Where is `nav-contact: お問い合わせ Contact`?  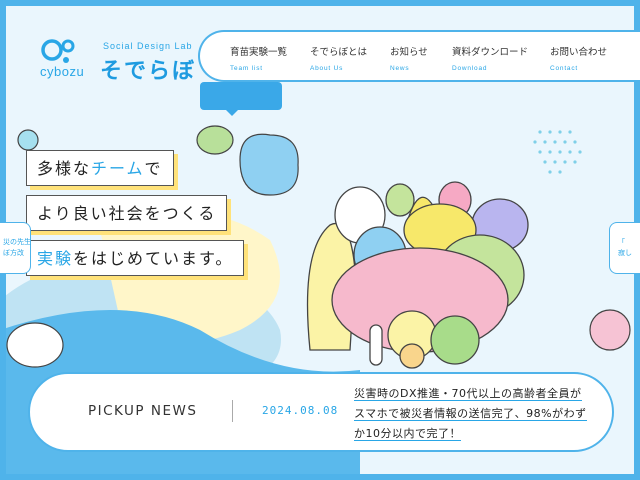 nav-contact: お問い合わせ Contact is located at coordinates (578, 58).